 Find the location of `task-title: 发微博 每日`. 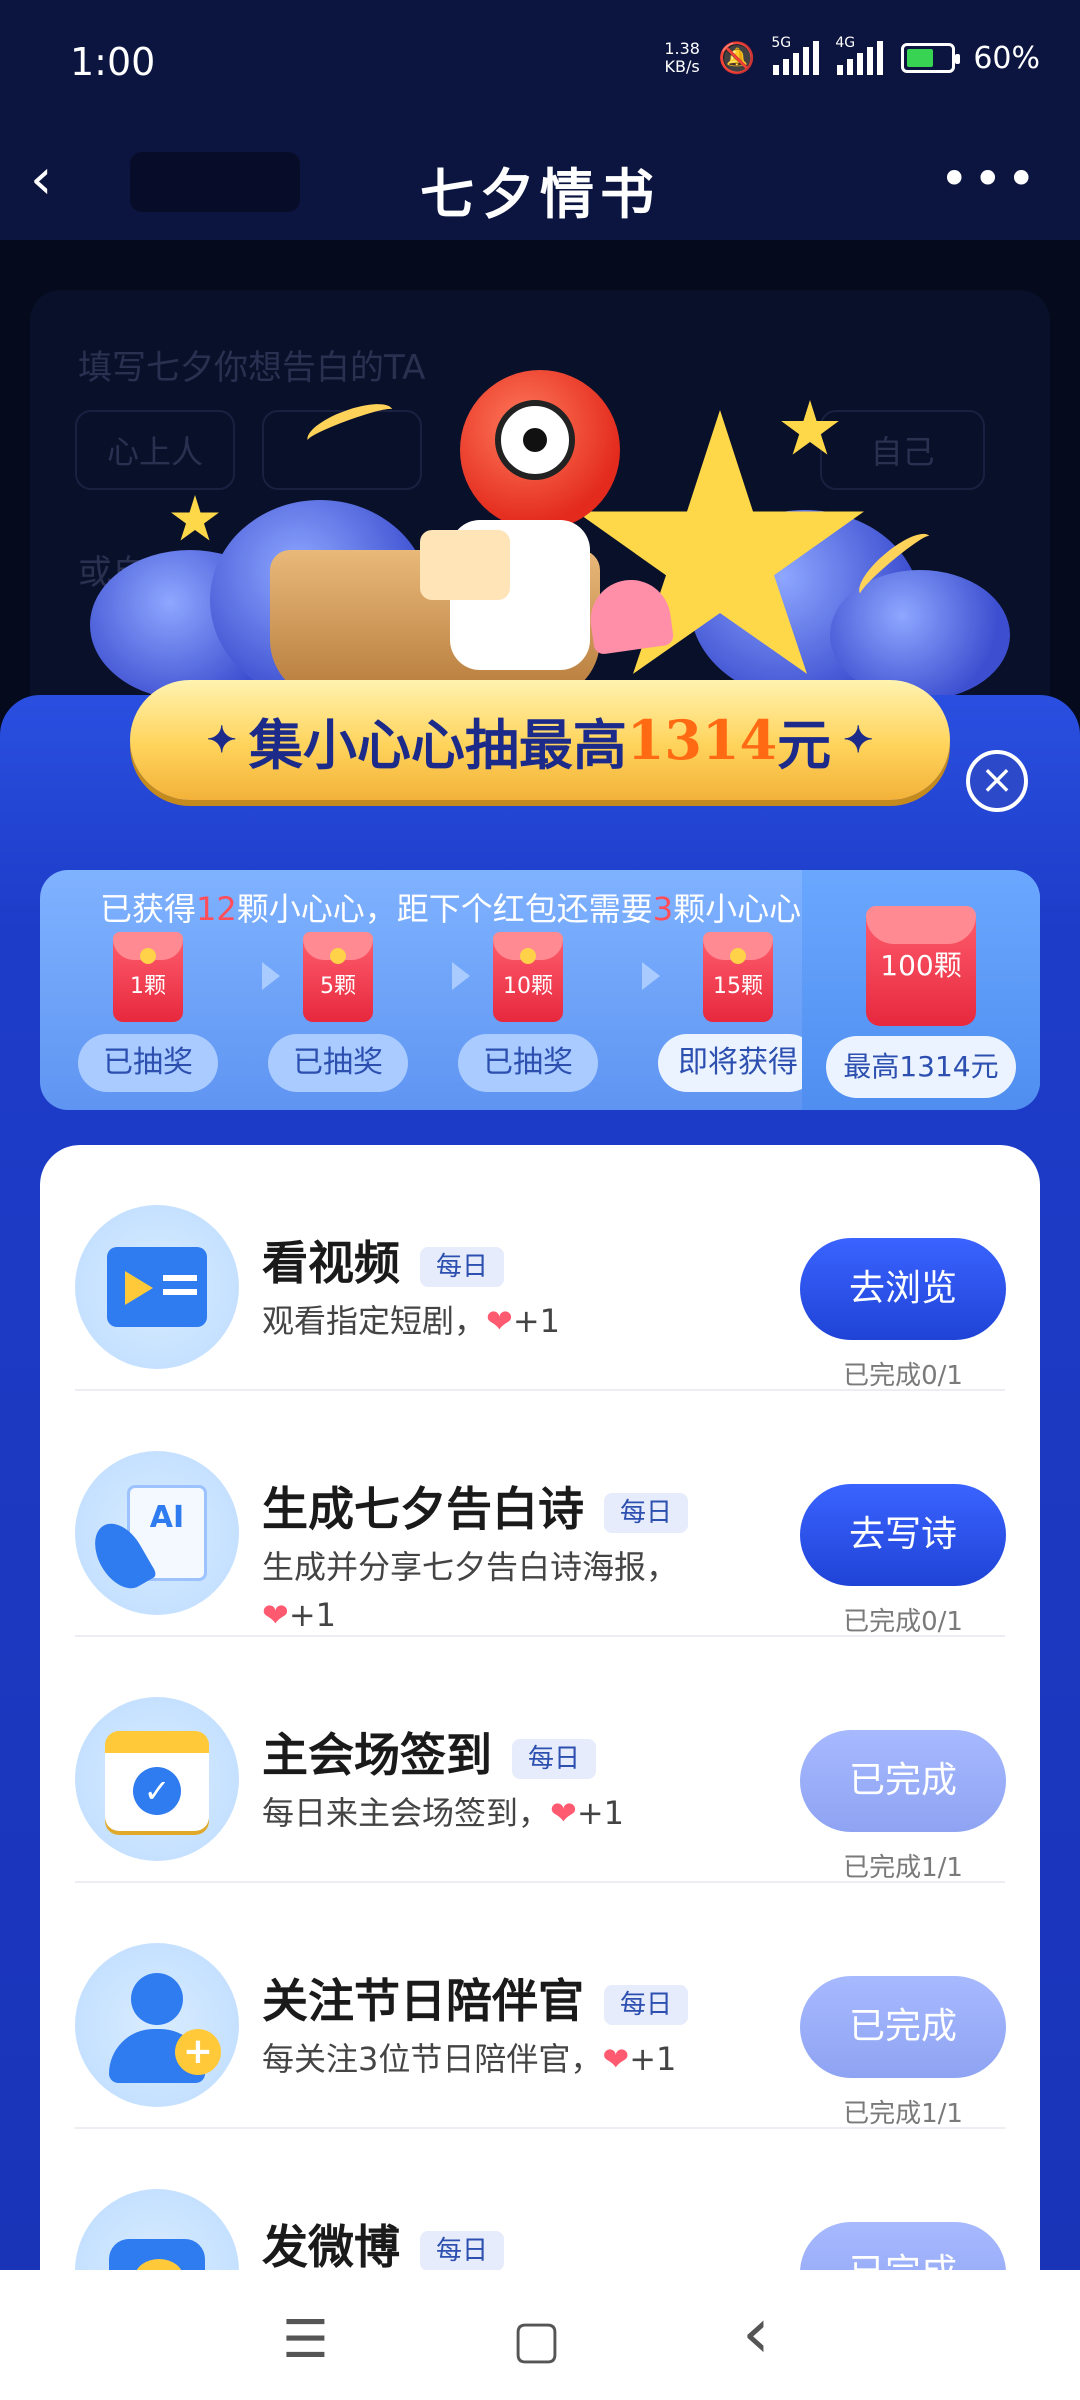

task-title: 发微博 每日 is located at coordinates (383, 2240).